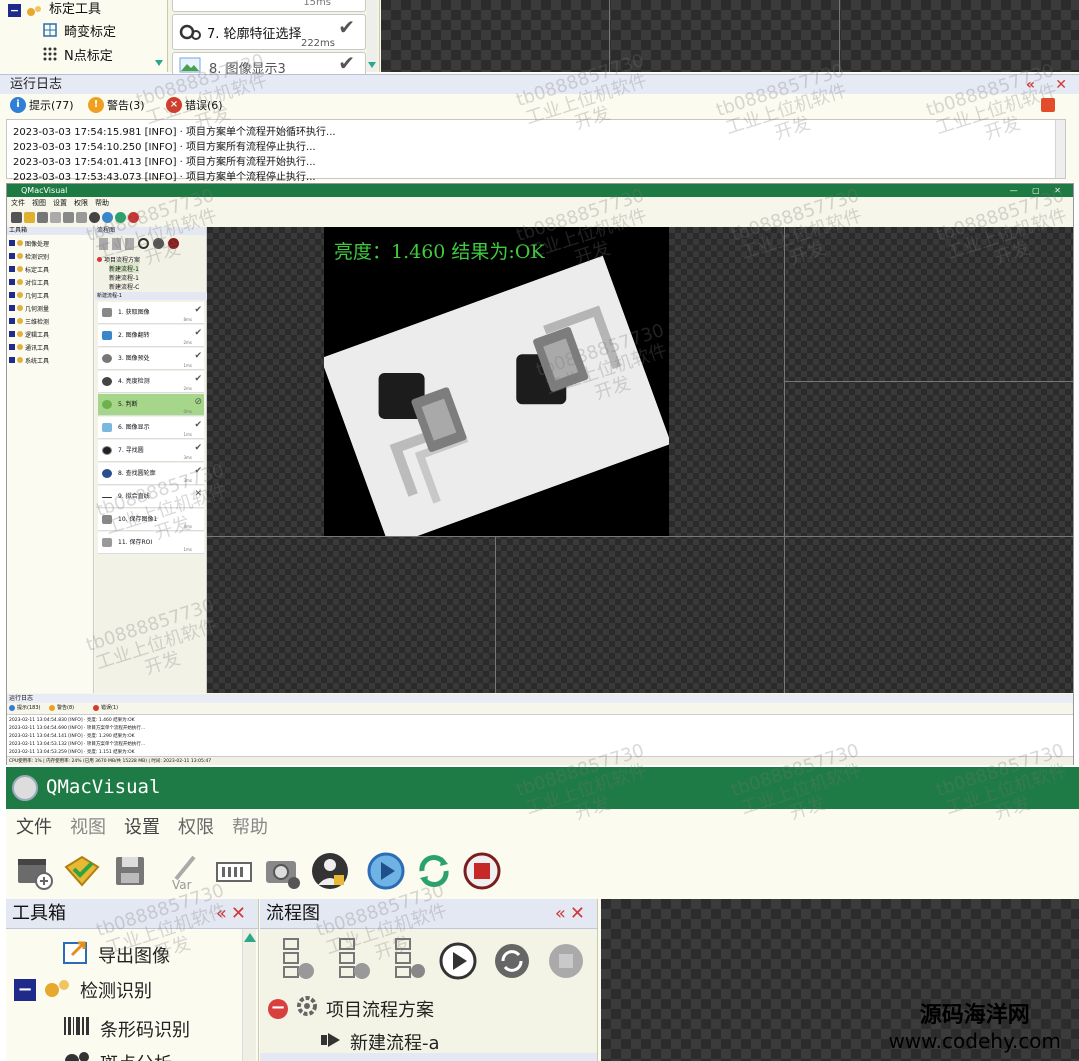 This screenshot has height=1061, width=1079. What do you see at coordinates (1030, 85) in the screenshot?
I see `dock-arrows-icon: «` at bounding box center [1030, 85].